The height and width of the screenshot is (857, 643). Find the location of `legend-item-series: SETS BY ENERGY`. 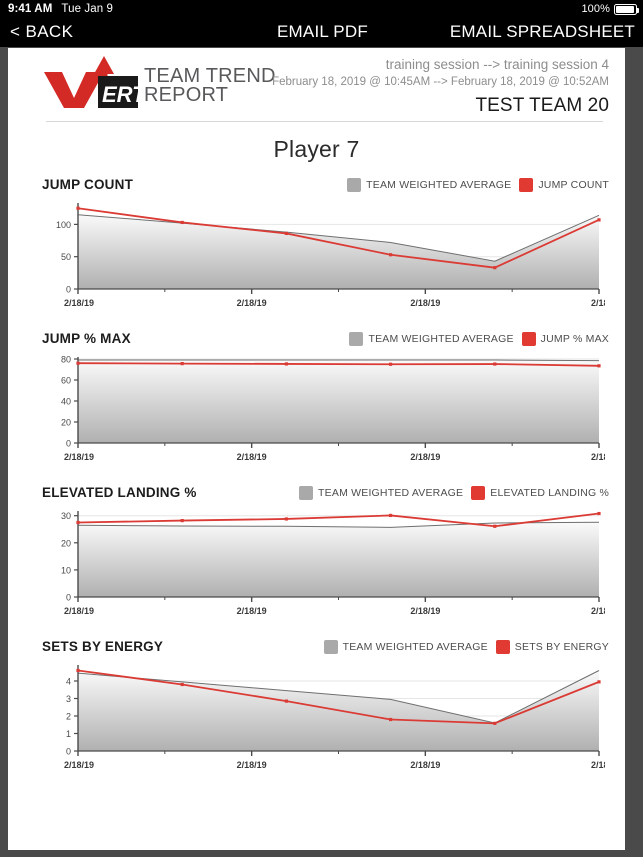

legend-item-series: SETS BY ENERGY is located at coordinates (552, 647).